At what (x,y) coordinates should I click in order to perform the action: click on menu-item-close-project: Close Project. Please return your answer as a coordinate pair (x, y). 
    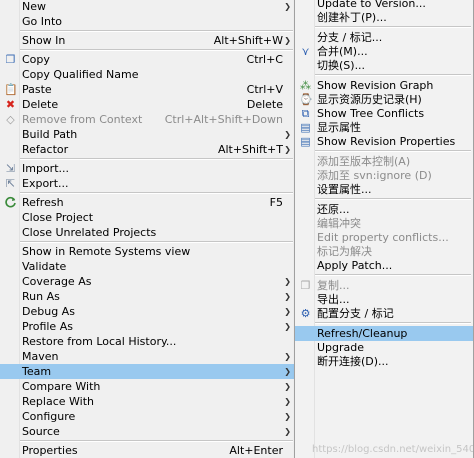
    Looking at the image, I should click on (147, 217).